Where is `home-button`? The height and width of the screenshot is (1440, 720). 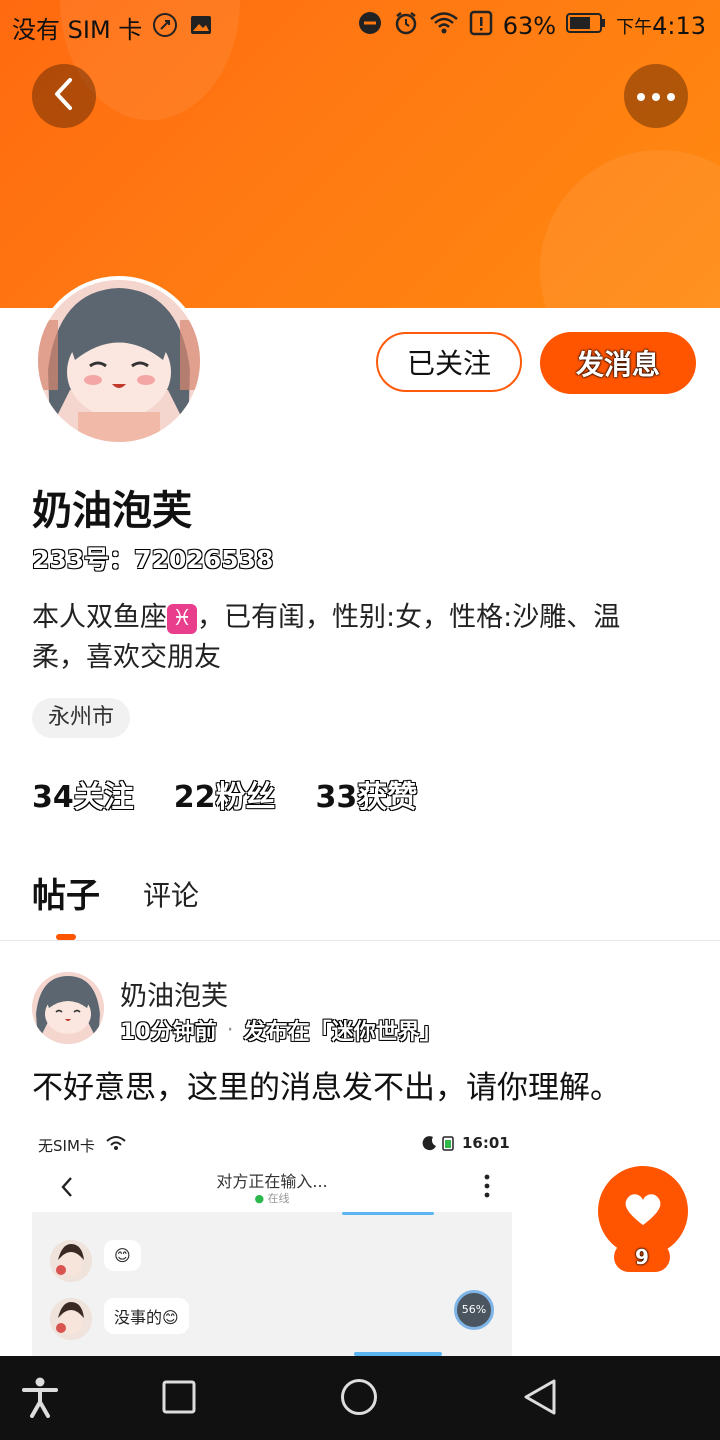
home-button is located at coordinates (359, 1399).